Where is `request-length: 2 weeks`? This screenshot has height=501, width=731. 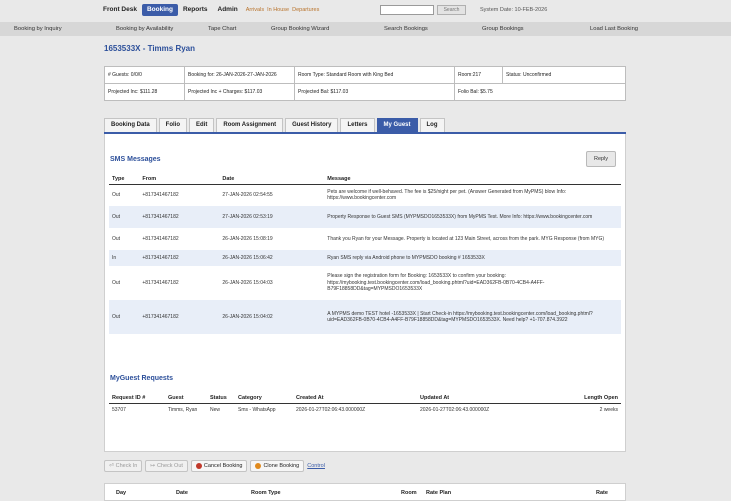
request-length: 2 weeks is located at coordinates (608, 410).